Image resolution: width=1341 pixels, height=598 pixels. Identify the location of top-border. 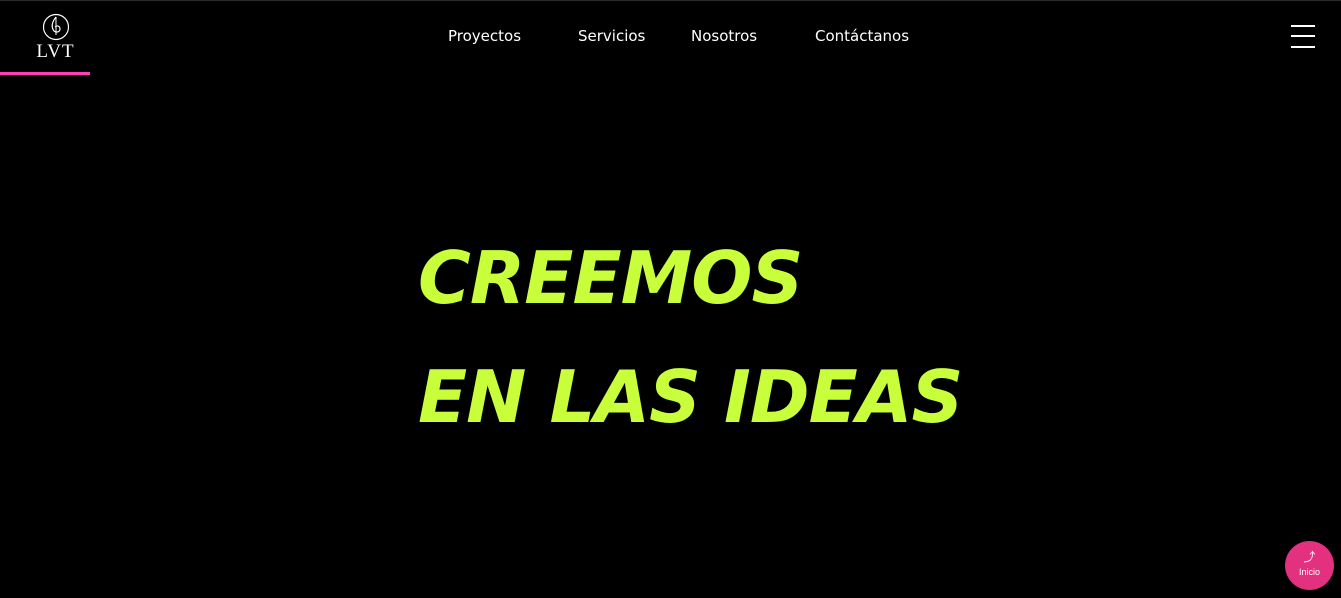
(670, 0).